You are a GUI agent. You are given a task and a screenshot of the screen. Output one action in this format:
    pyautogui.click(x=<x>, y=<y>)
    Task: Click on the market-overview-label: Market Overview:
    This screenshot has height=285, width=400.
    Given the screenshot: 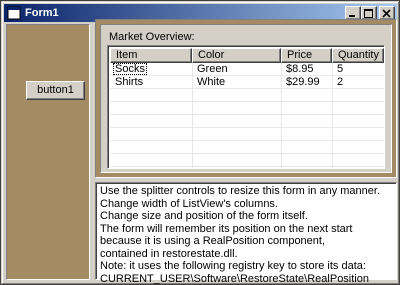 What is the action you would take?
    pyautogui.click(x=152, y=37)
    